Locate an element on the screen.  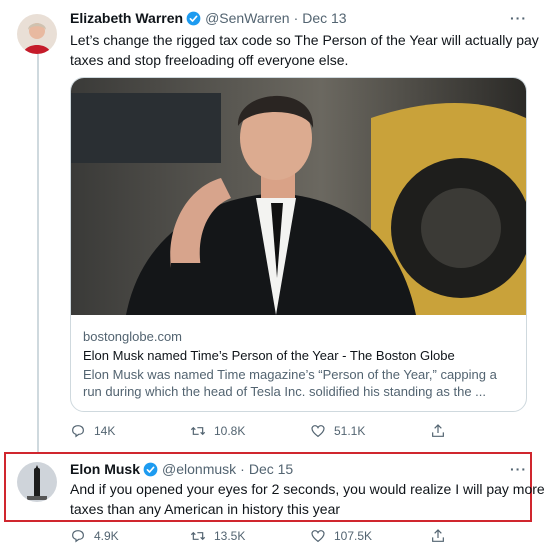
like-button: 107.5K is located at coordinates (370, 536).